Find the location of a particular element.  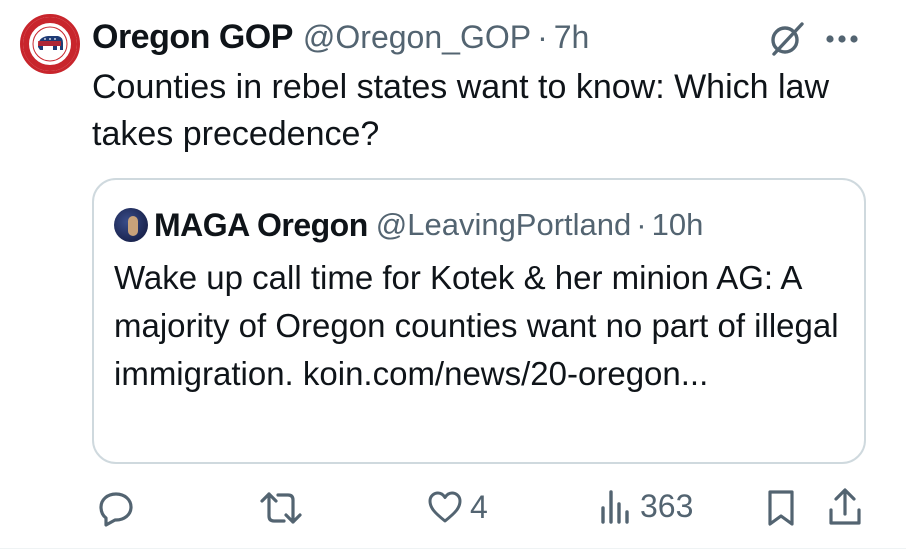

tweet-header: Oregon GOP @Oregon_GOP · 7h is located at coordinates (340, 37).